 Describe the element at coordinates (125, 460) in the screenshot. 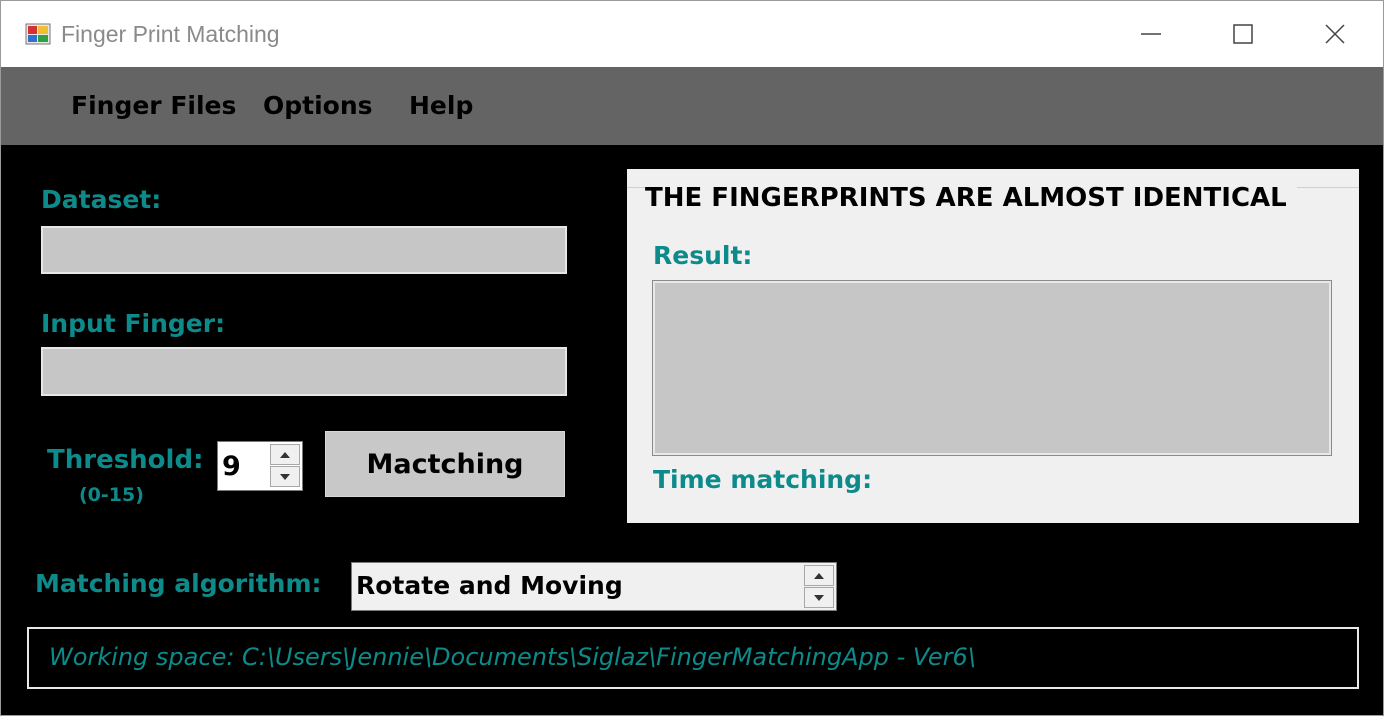

I see `threshold-label: Threshold:` at that location.